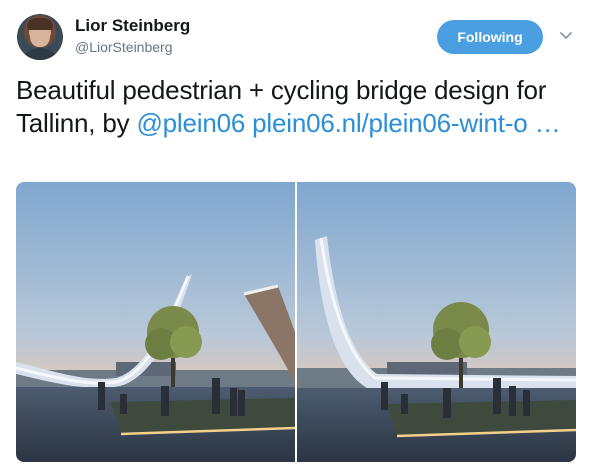  What do you see at coordinates (566, 36) in the screenshot?
I see `chevron-down-icon` at bounding box center [566, 36].